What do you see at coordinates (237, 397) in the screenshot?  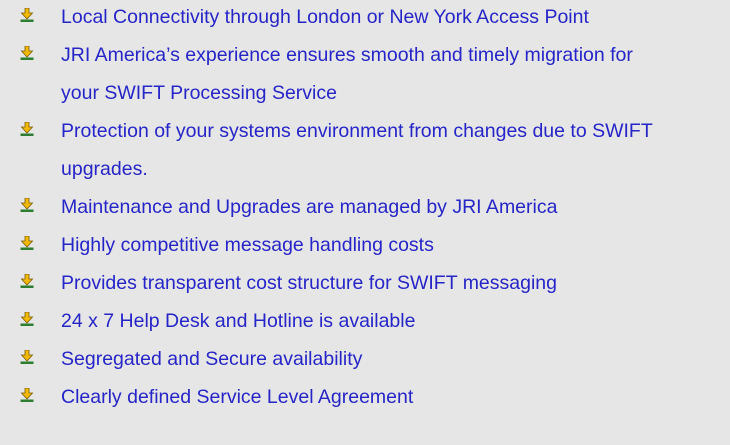 I see `list-item-text: Clearly defined Service Level Agreement` at bounding box center [237, 397].